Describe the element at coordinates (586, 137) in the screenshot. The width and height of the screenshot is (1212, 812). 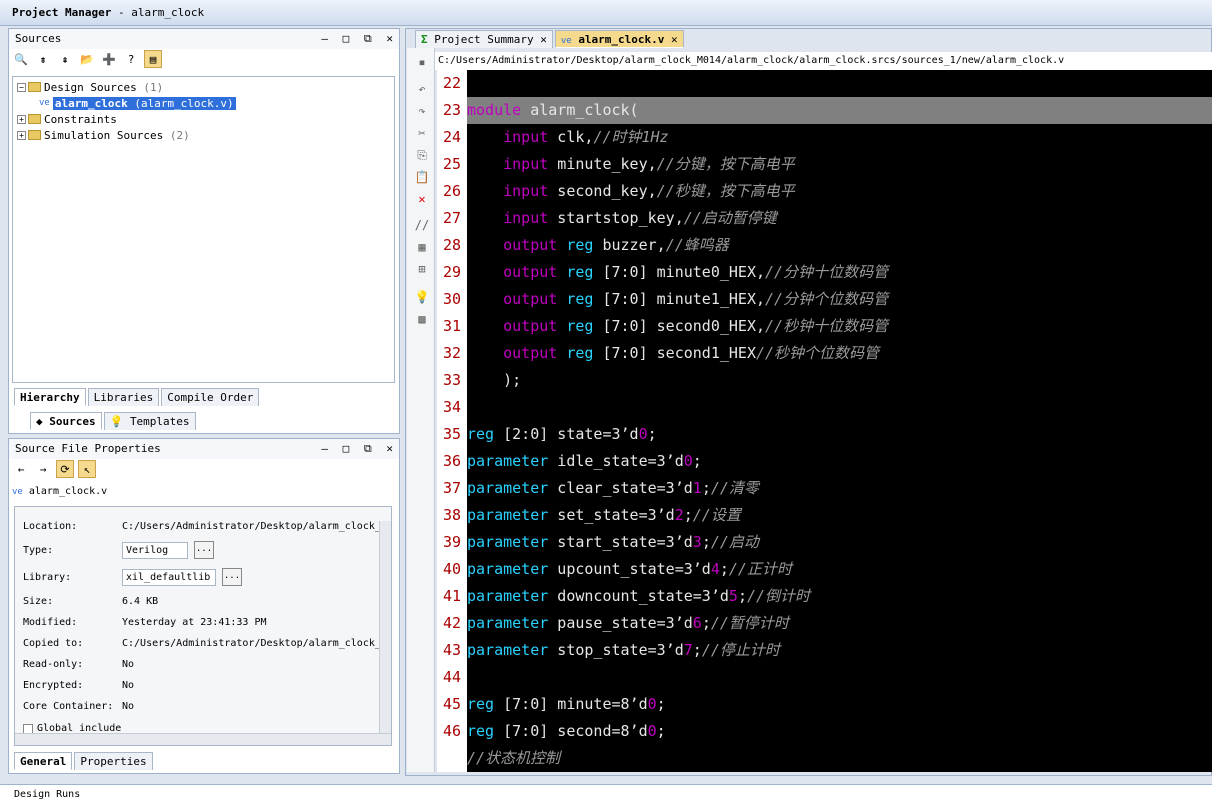
I see `code-line: input clk,//时钟1Hz` at that location.